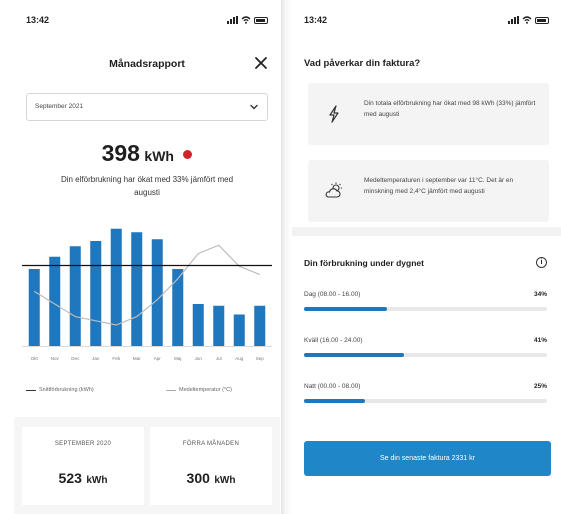  What do you see at coordinates (177, 358) in the screenshot?
I see `x-tick-label: Maj` at bounding box center [177, 358].